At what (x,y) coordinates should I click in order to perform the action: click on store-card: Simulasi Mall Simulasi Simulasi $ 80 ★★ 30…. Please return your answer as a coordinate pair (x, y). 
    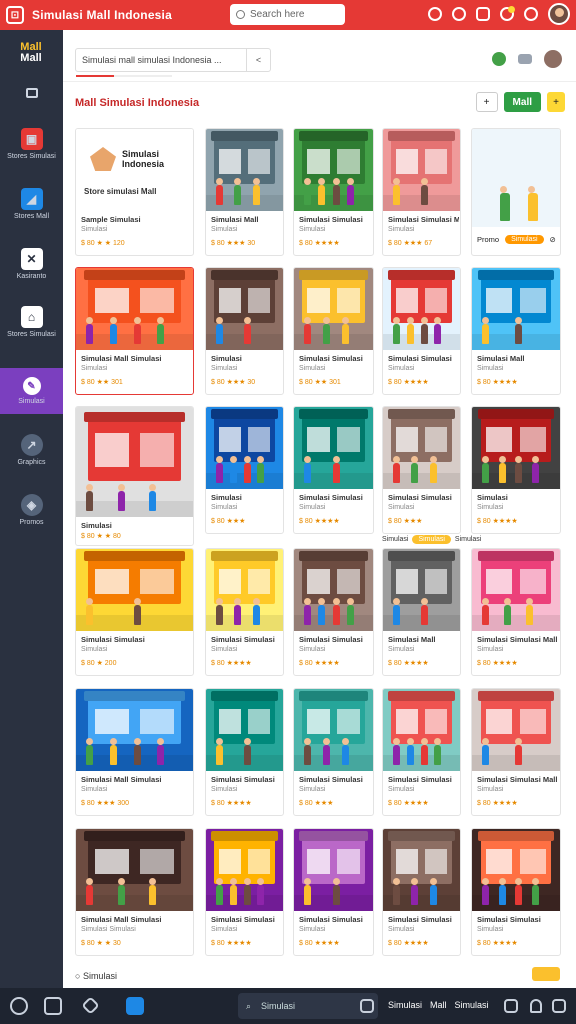
    Looking at the image, I should click on (134, 331).